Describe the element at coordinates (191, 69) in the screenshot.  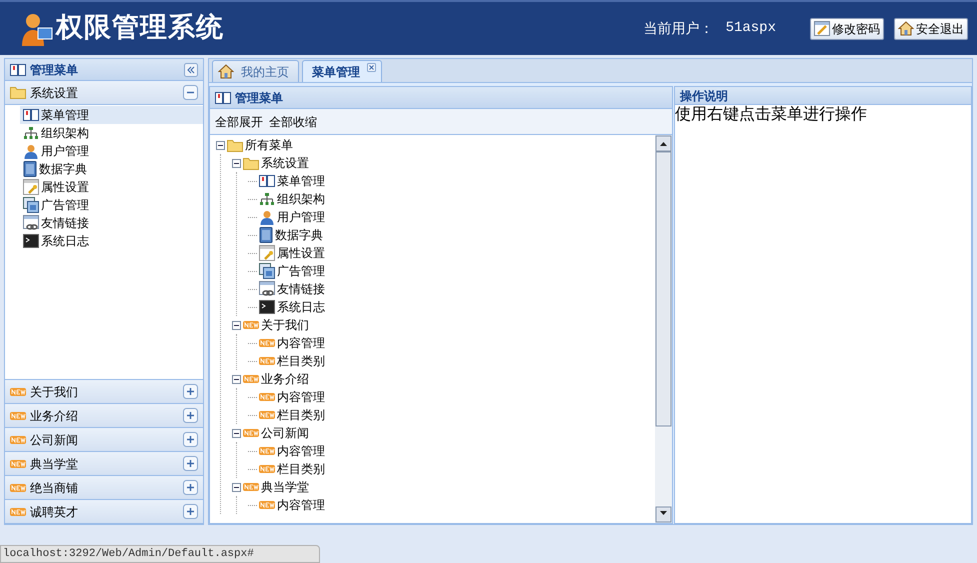
I see `collapse-sidebar-icon` at that location.